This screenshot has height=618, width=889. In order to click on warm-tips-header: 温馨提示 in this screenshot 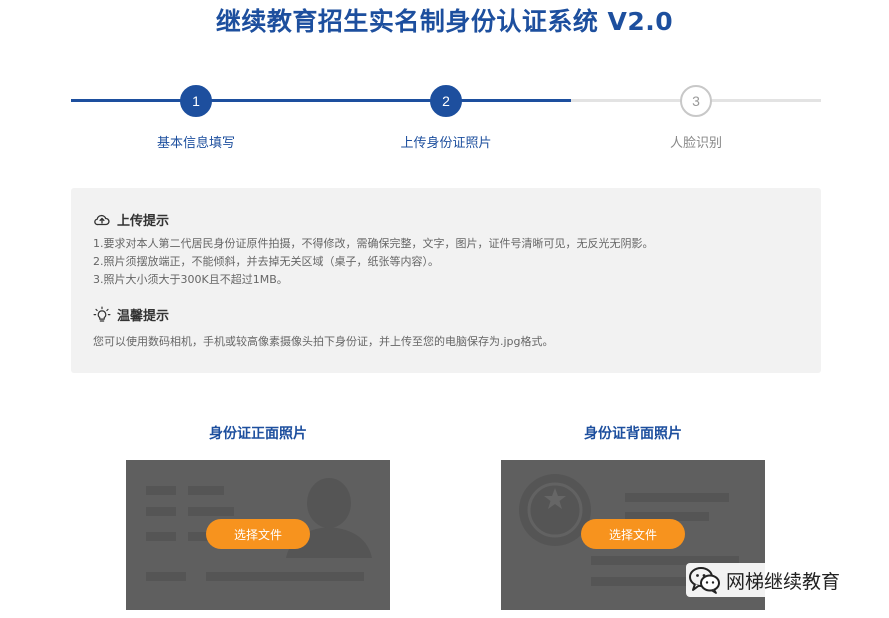, I will do `click(131, 314)`.